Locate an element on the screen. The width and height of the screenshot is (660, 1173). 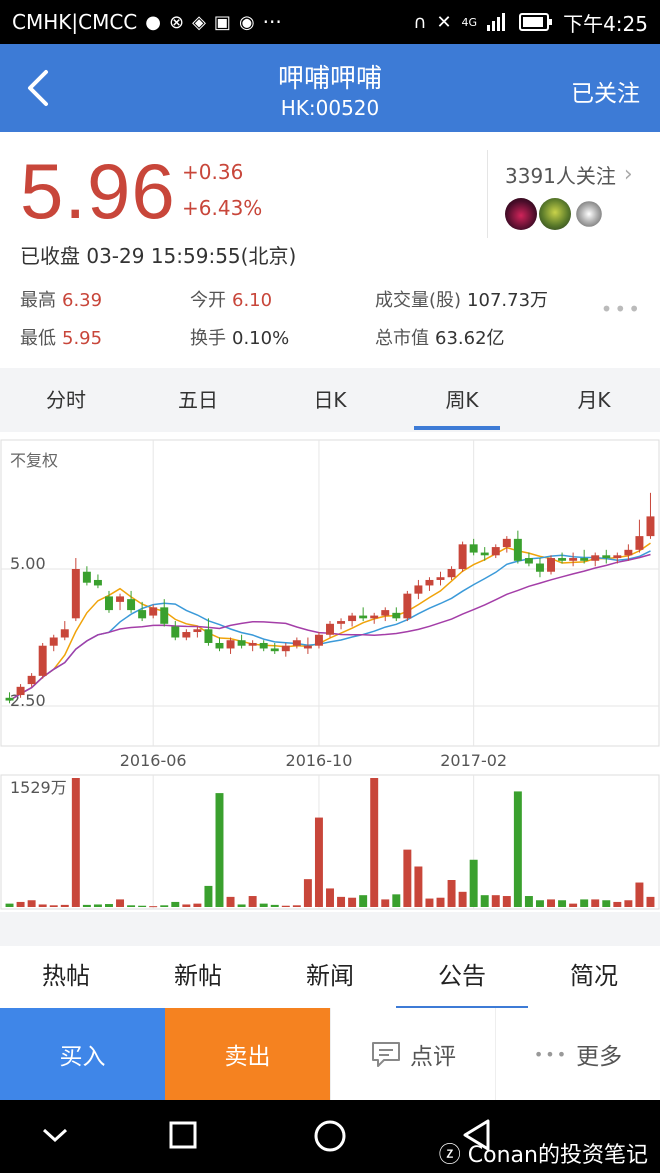
stat-value: 63.62亿 is located at coordinates (470, 338).